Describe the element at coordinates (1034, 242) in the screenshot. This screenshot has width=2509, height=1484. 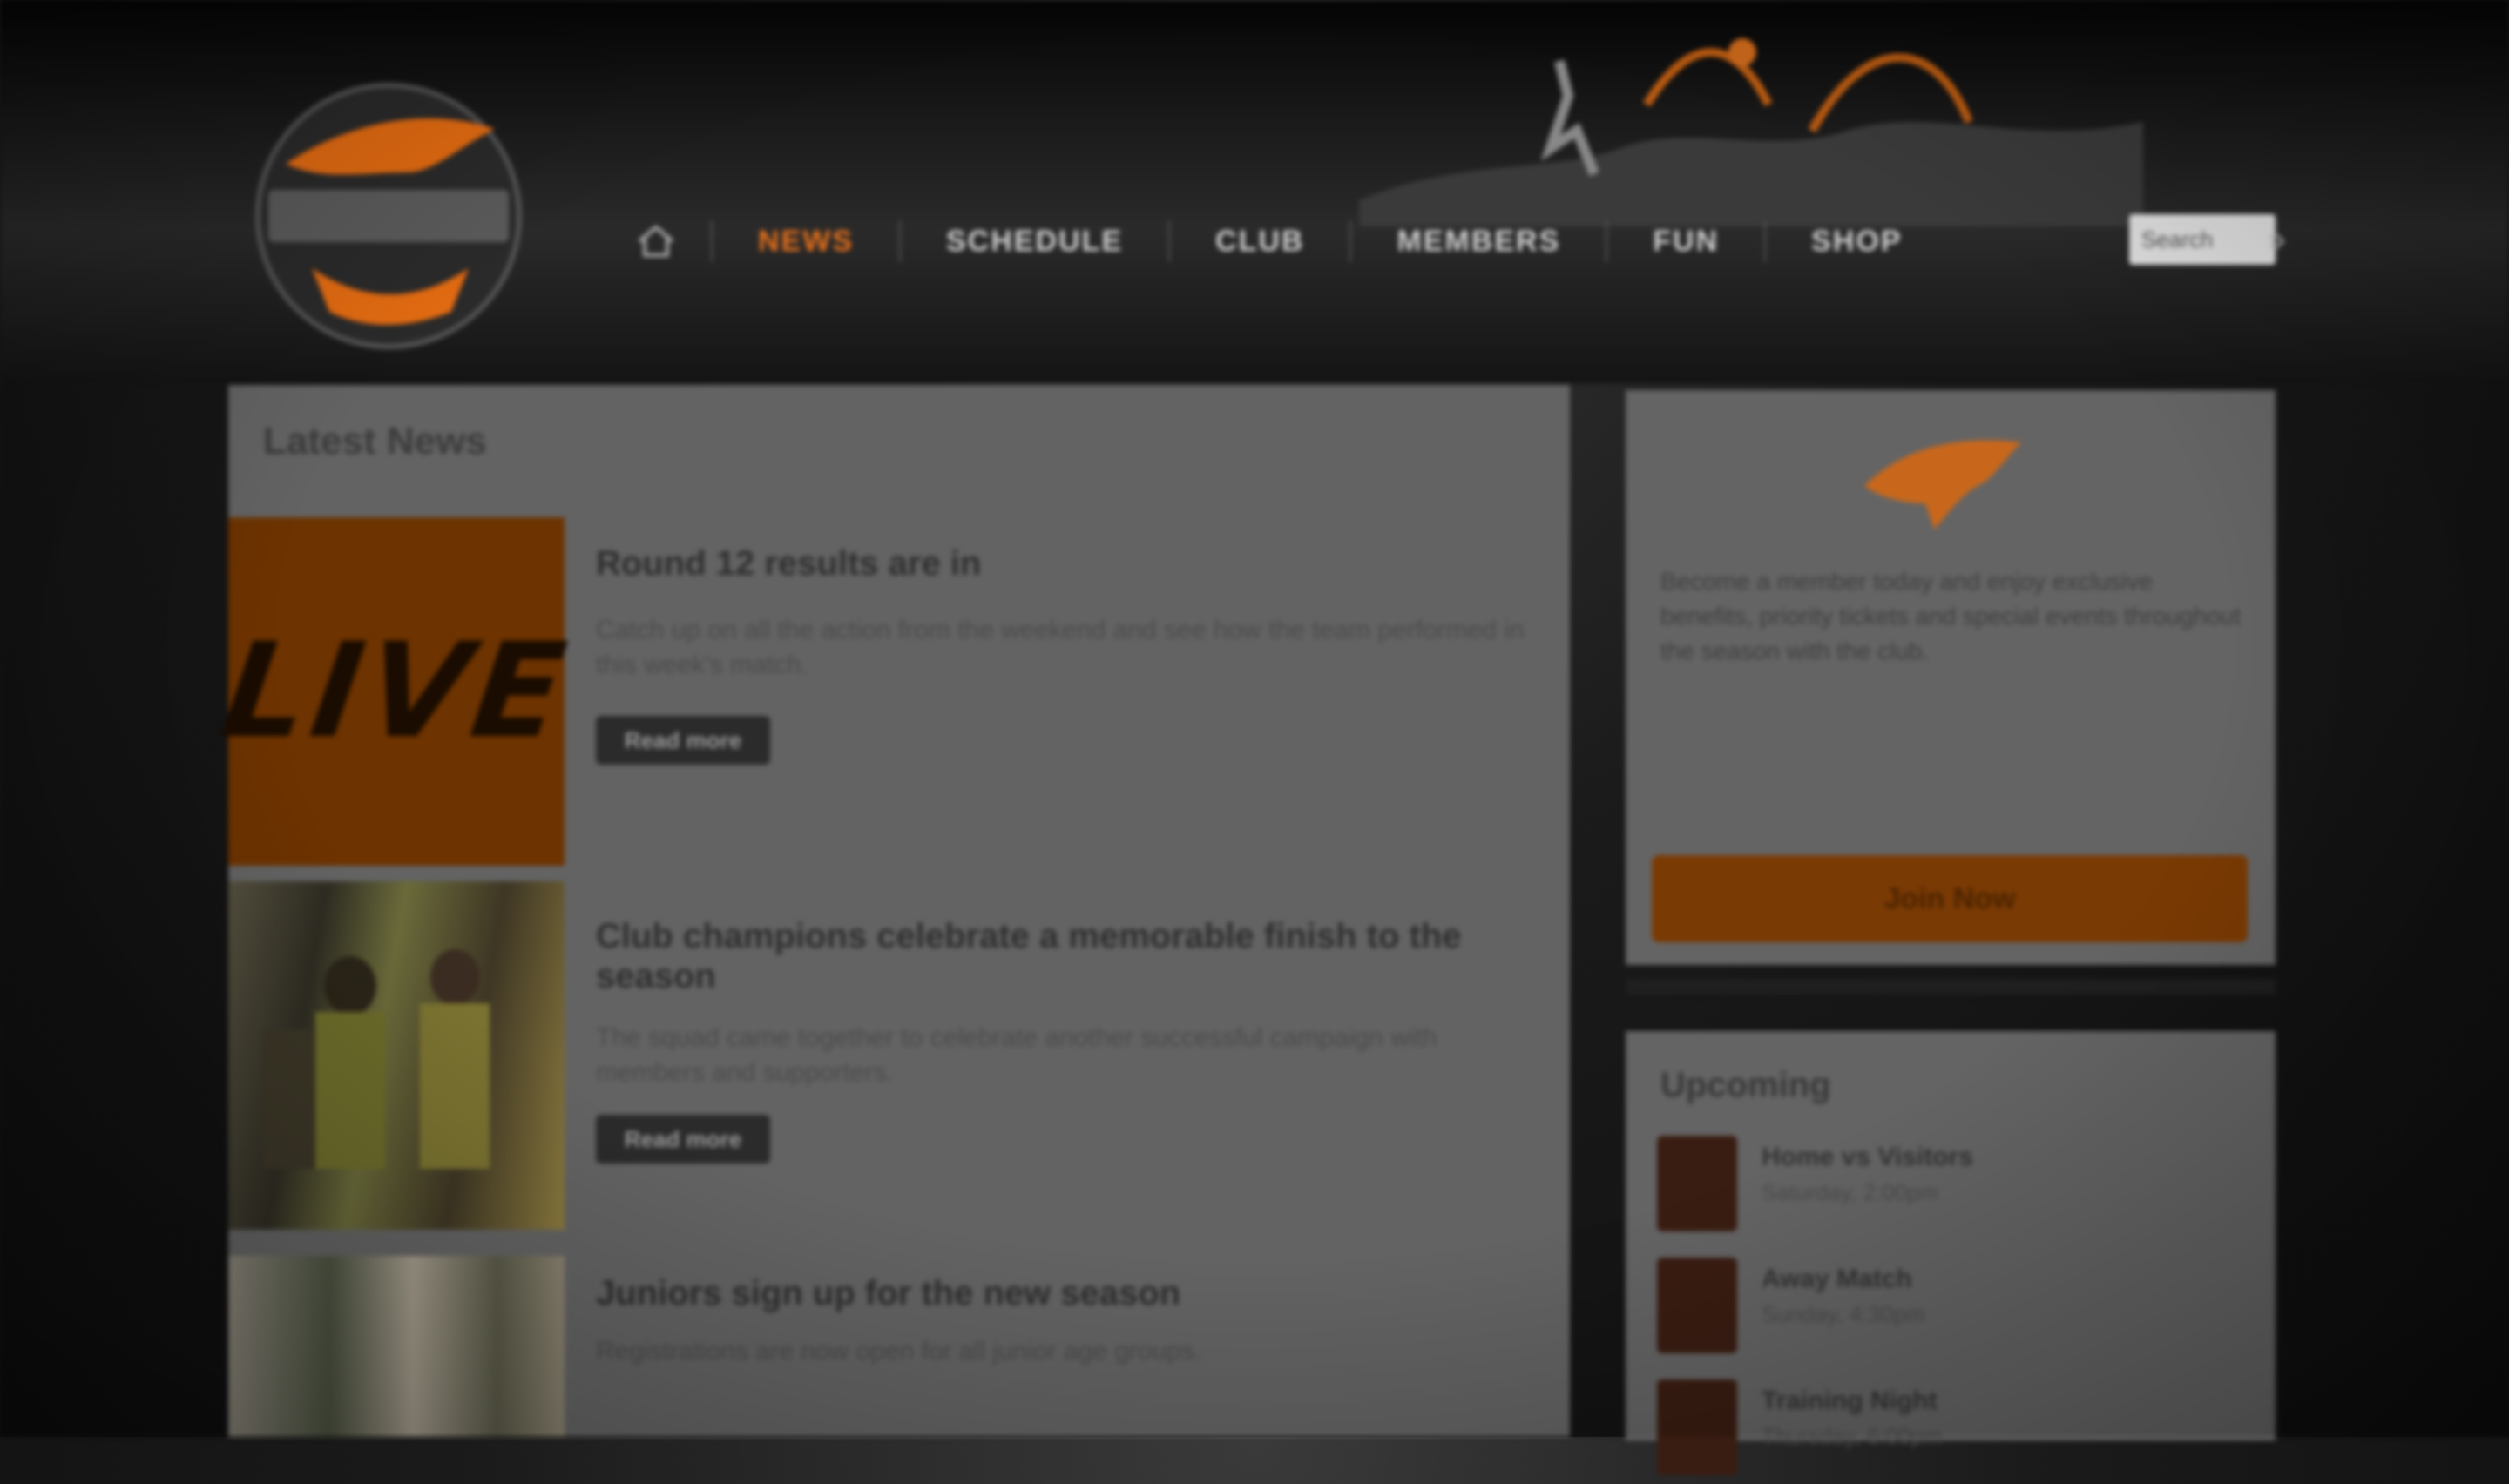
I see `nav-item-schedule: SCHEDULE` at that location.